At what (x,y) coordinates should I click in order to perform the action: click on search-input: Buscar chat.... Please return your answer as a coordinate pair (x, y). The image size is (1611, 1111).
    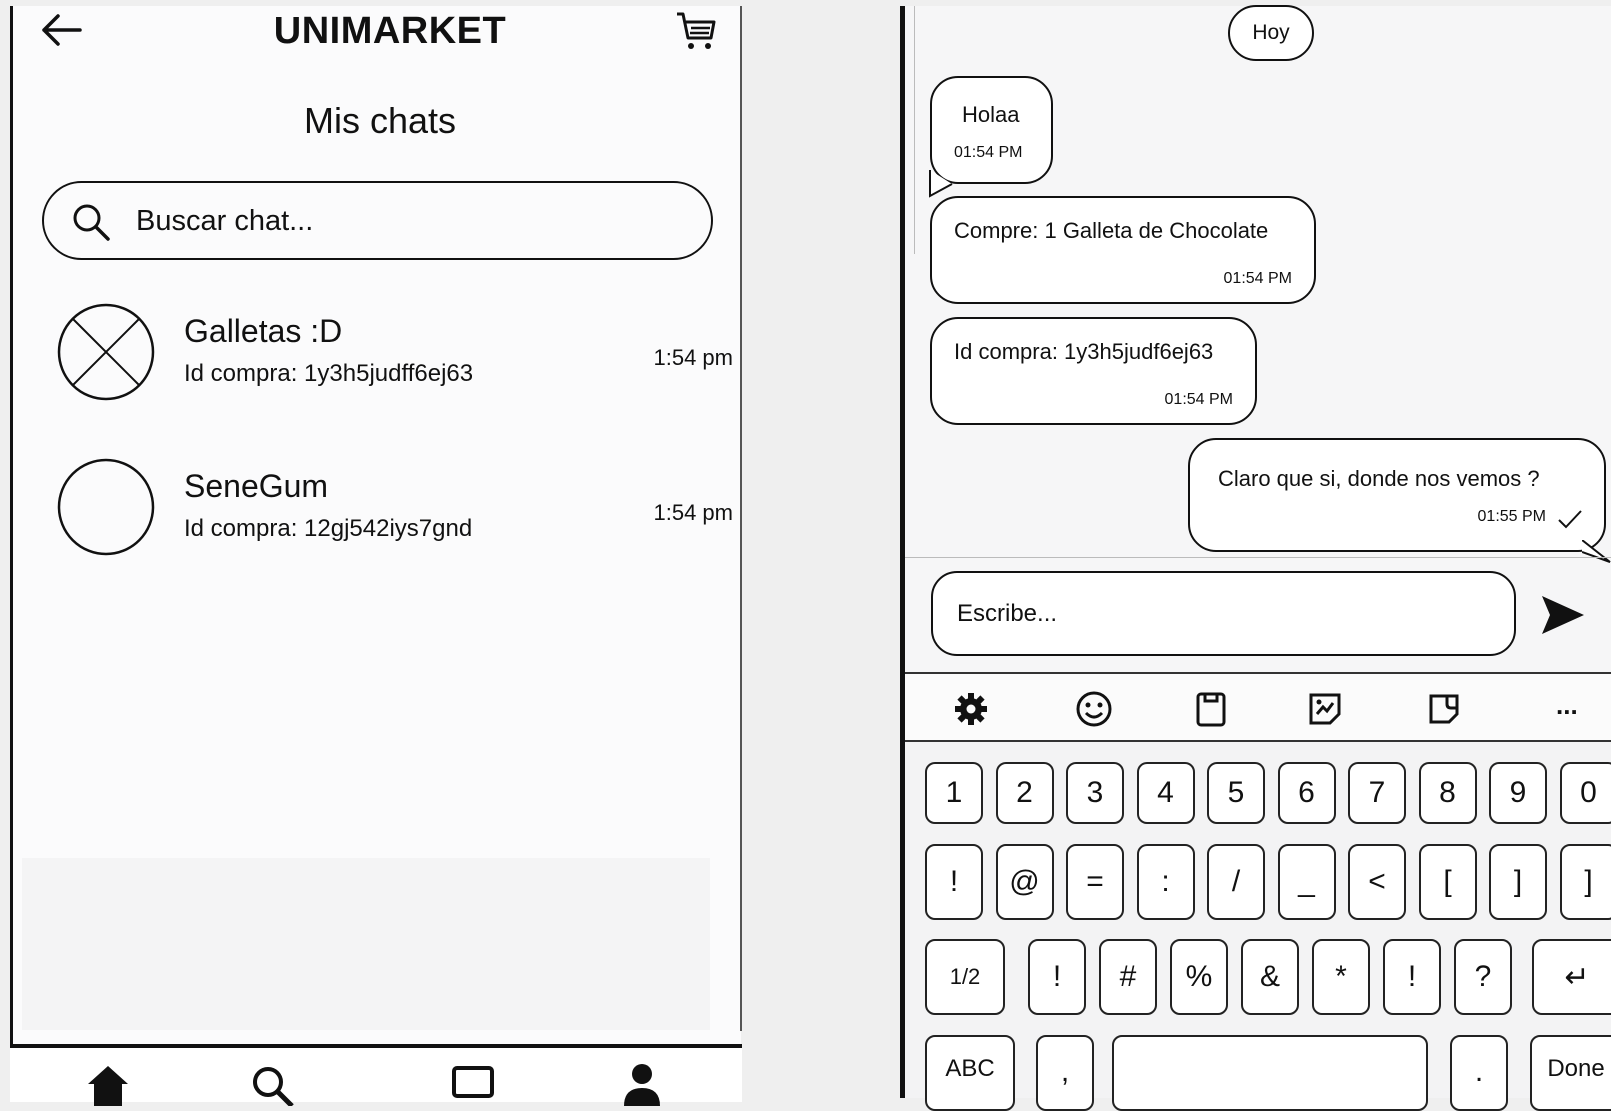
    Looking at the image, I should click on (377, 220).